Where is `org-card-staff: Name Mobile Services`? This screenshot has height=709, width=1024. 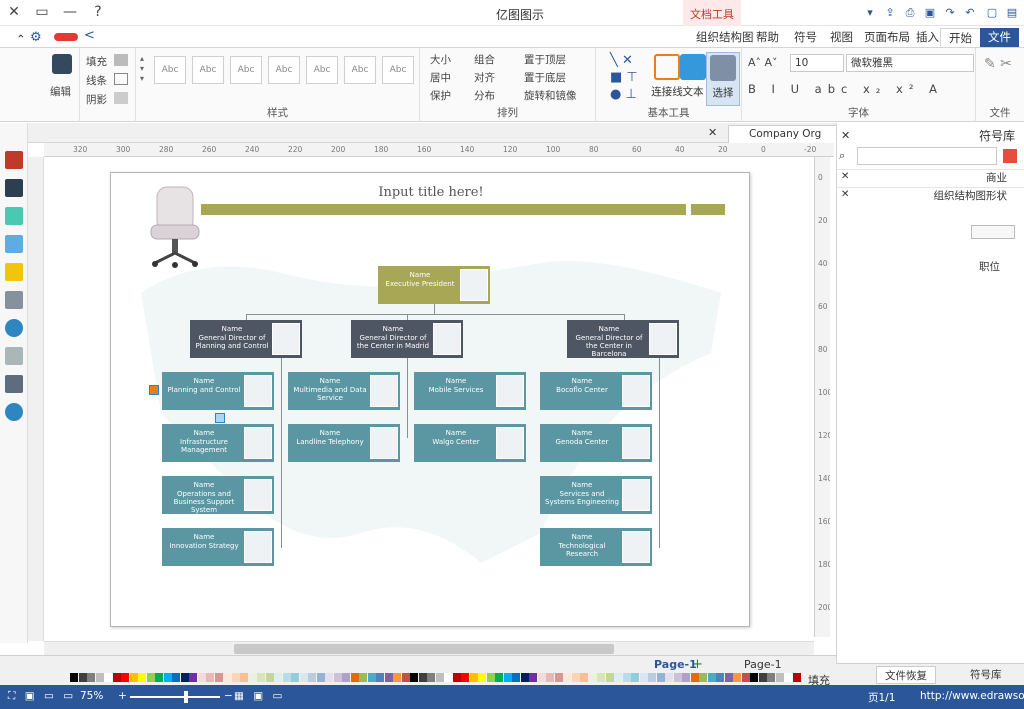 org-card-staff: Name Mobile Services is located at coordinates (470, 391).